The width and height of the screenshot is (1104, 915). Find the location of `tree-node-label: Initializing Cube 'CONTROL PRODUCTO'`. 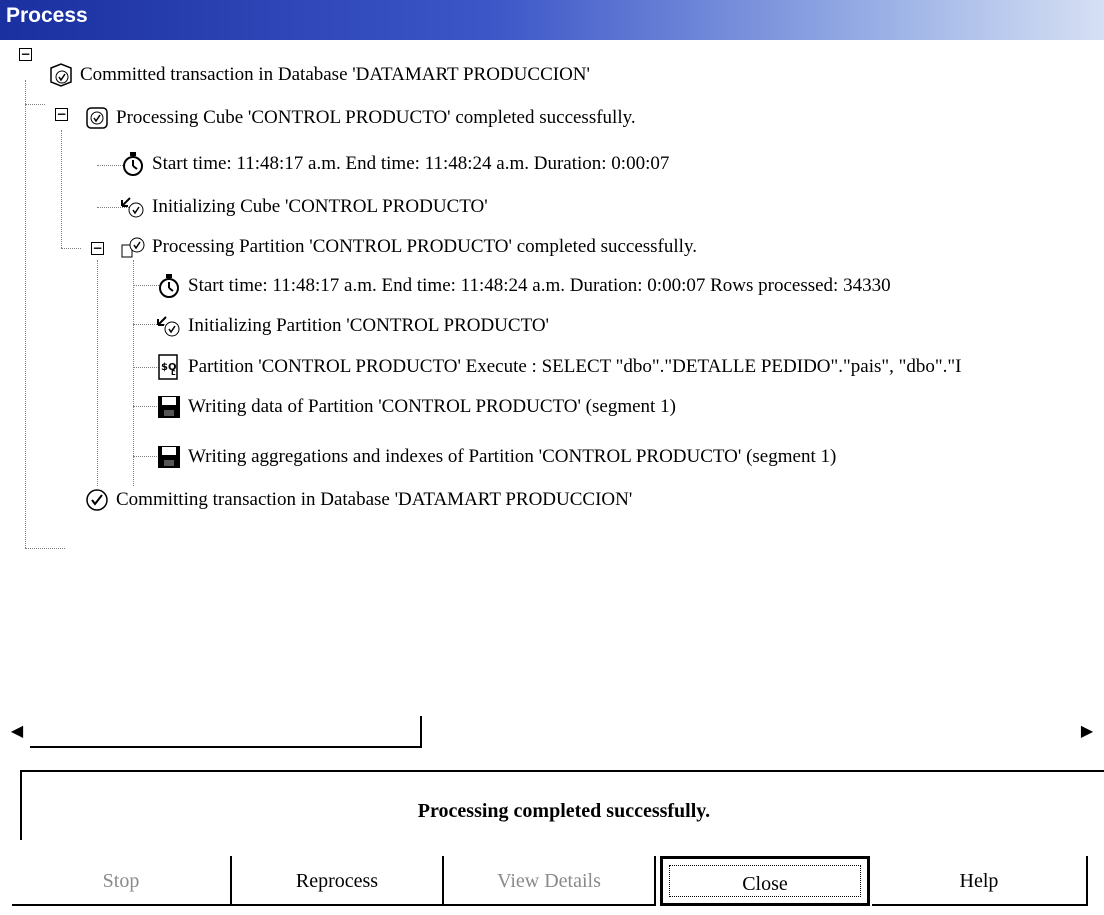

tree-node-label: Initializing Cube 'CONTROL PRODUCTO' is located at coordinates (320, 206).